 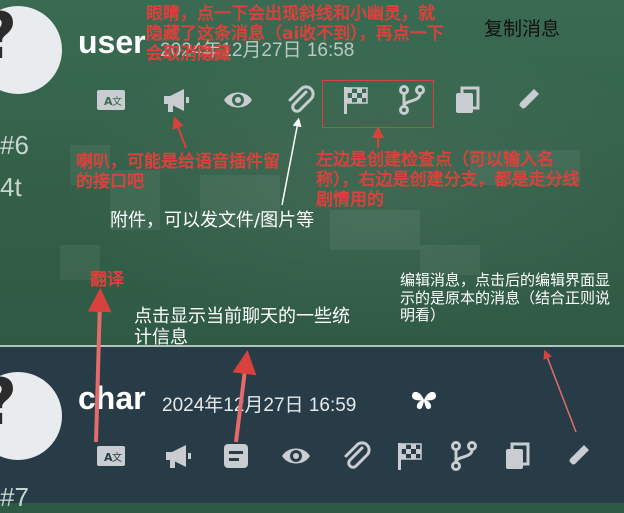 I want to click on annotation-stats: 点击显示当前聊天的一些统计信息, so click(x=242, y=327).